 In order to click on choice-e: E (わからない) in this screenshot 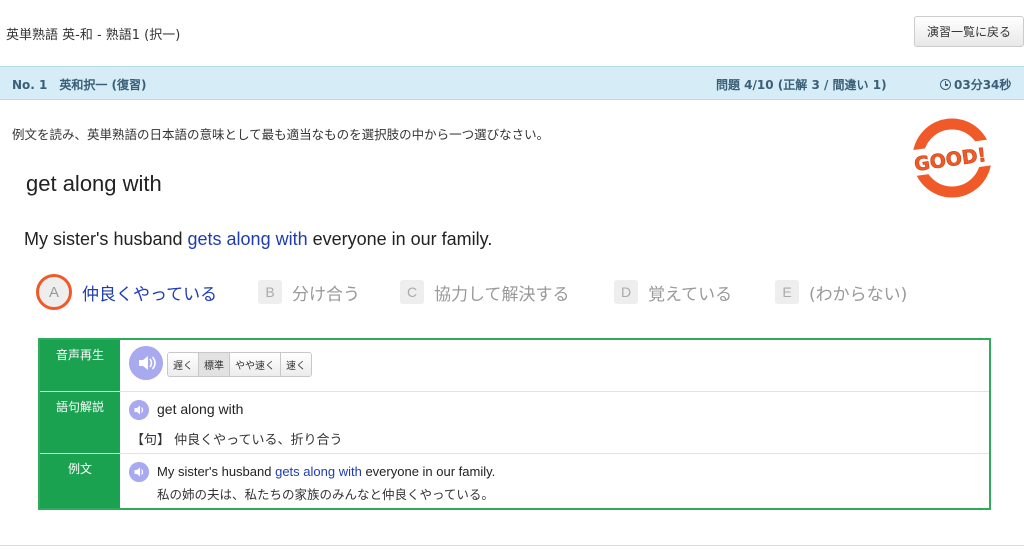, I will do `click(841, 292)`.